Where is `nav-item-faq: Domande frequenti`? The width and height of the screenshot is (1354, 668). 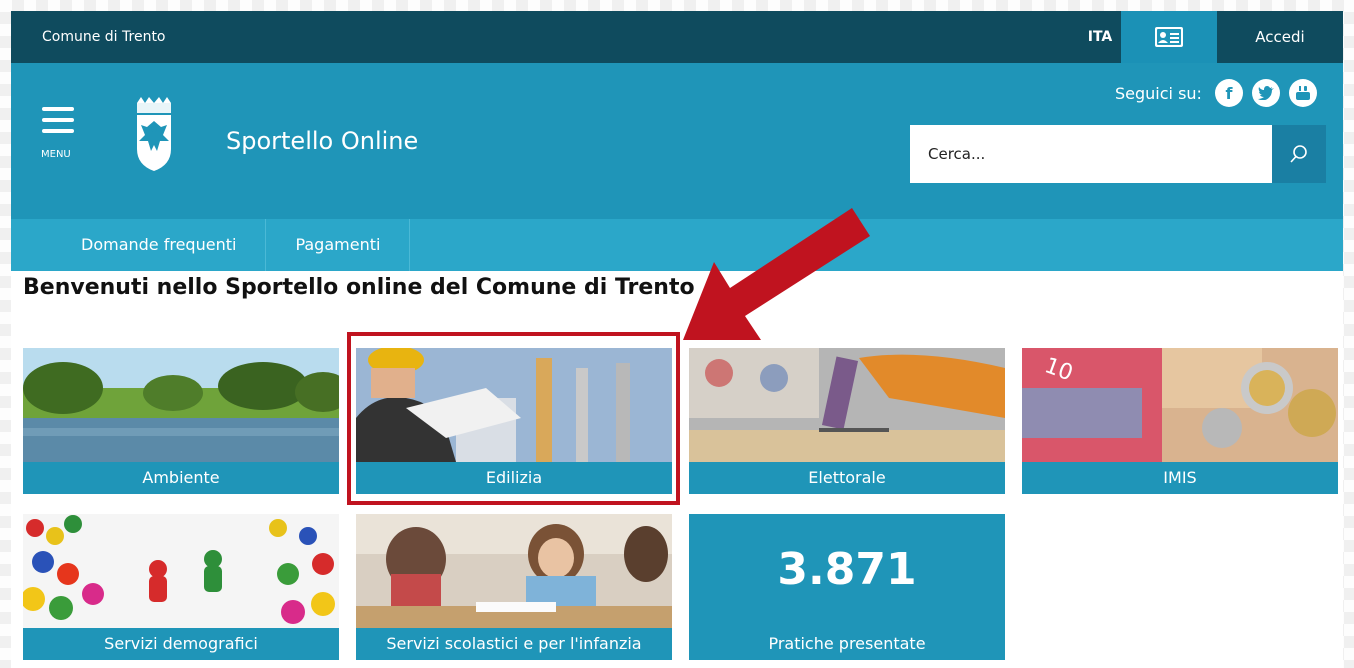 nav-item-faq: Domande frequenti is located at coordinates (139, 245).